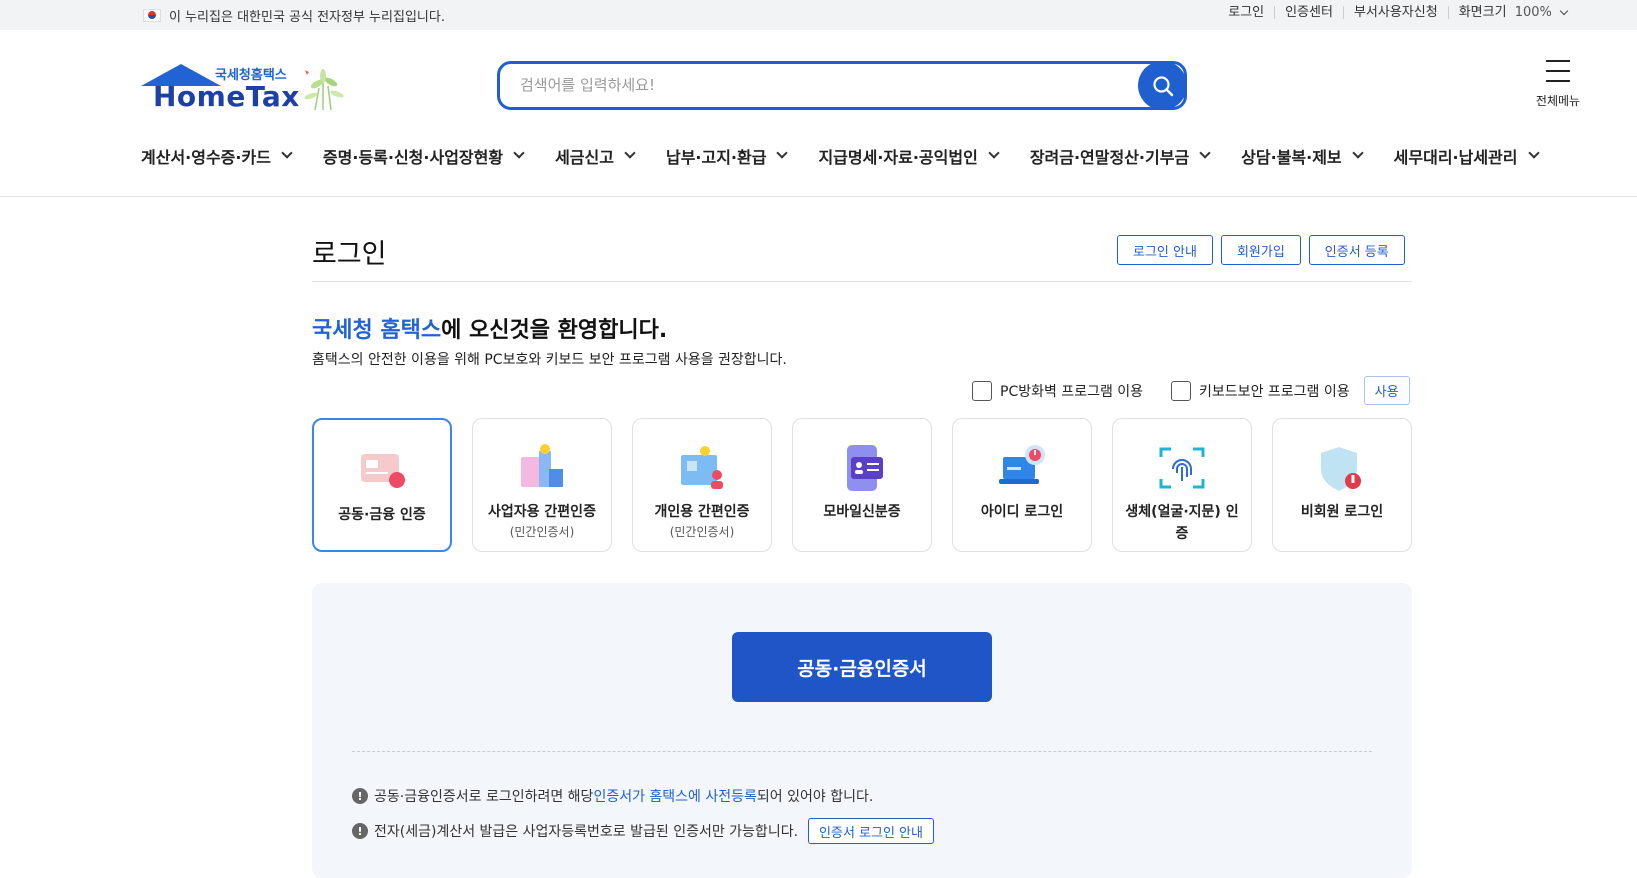 This screenshot has width=1637, height=878. I want to click on search-bar, so click(842, 85).